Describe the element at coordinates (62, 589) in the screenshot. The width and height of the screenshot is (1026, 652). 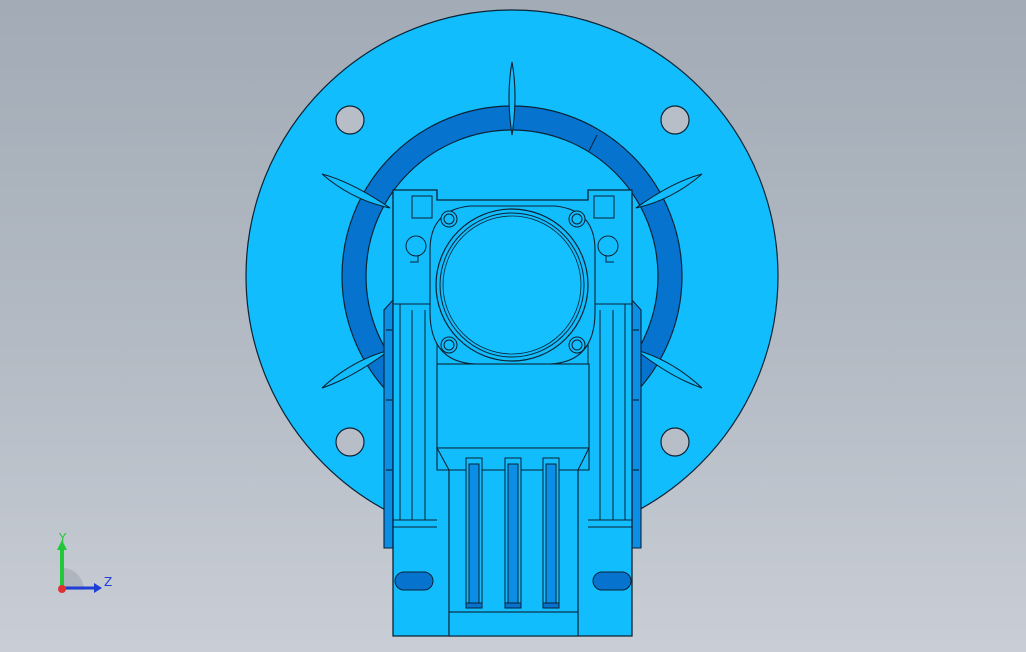
I see `triad-x-axis-dot` at that location.